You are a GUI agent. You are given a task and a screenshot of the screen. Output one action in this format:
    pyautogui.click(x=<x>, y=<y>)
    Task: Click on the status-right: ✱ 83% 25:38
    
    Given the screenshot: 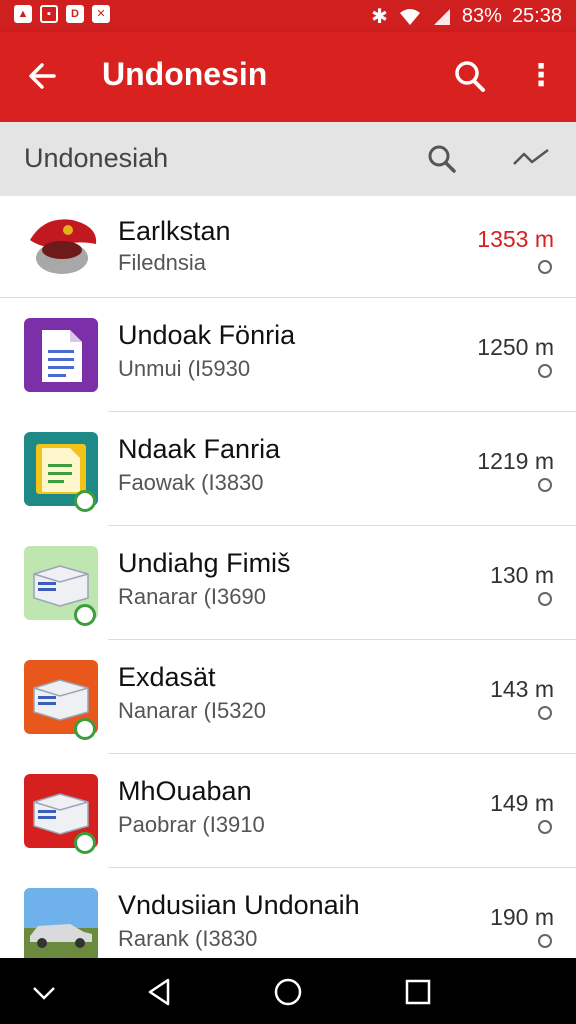 What is the action you would take?
    pyautogui.click(x=466, y=16)
    